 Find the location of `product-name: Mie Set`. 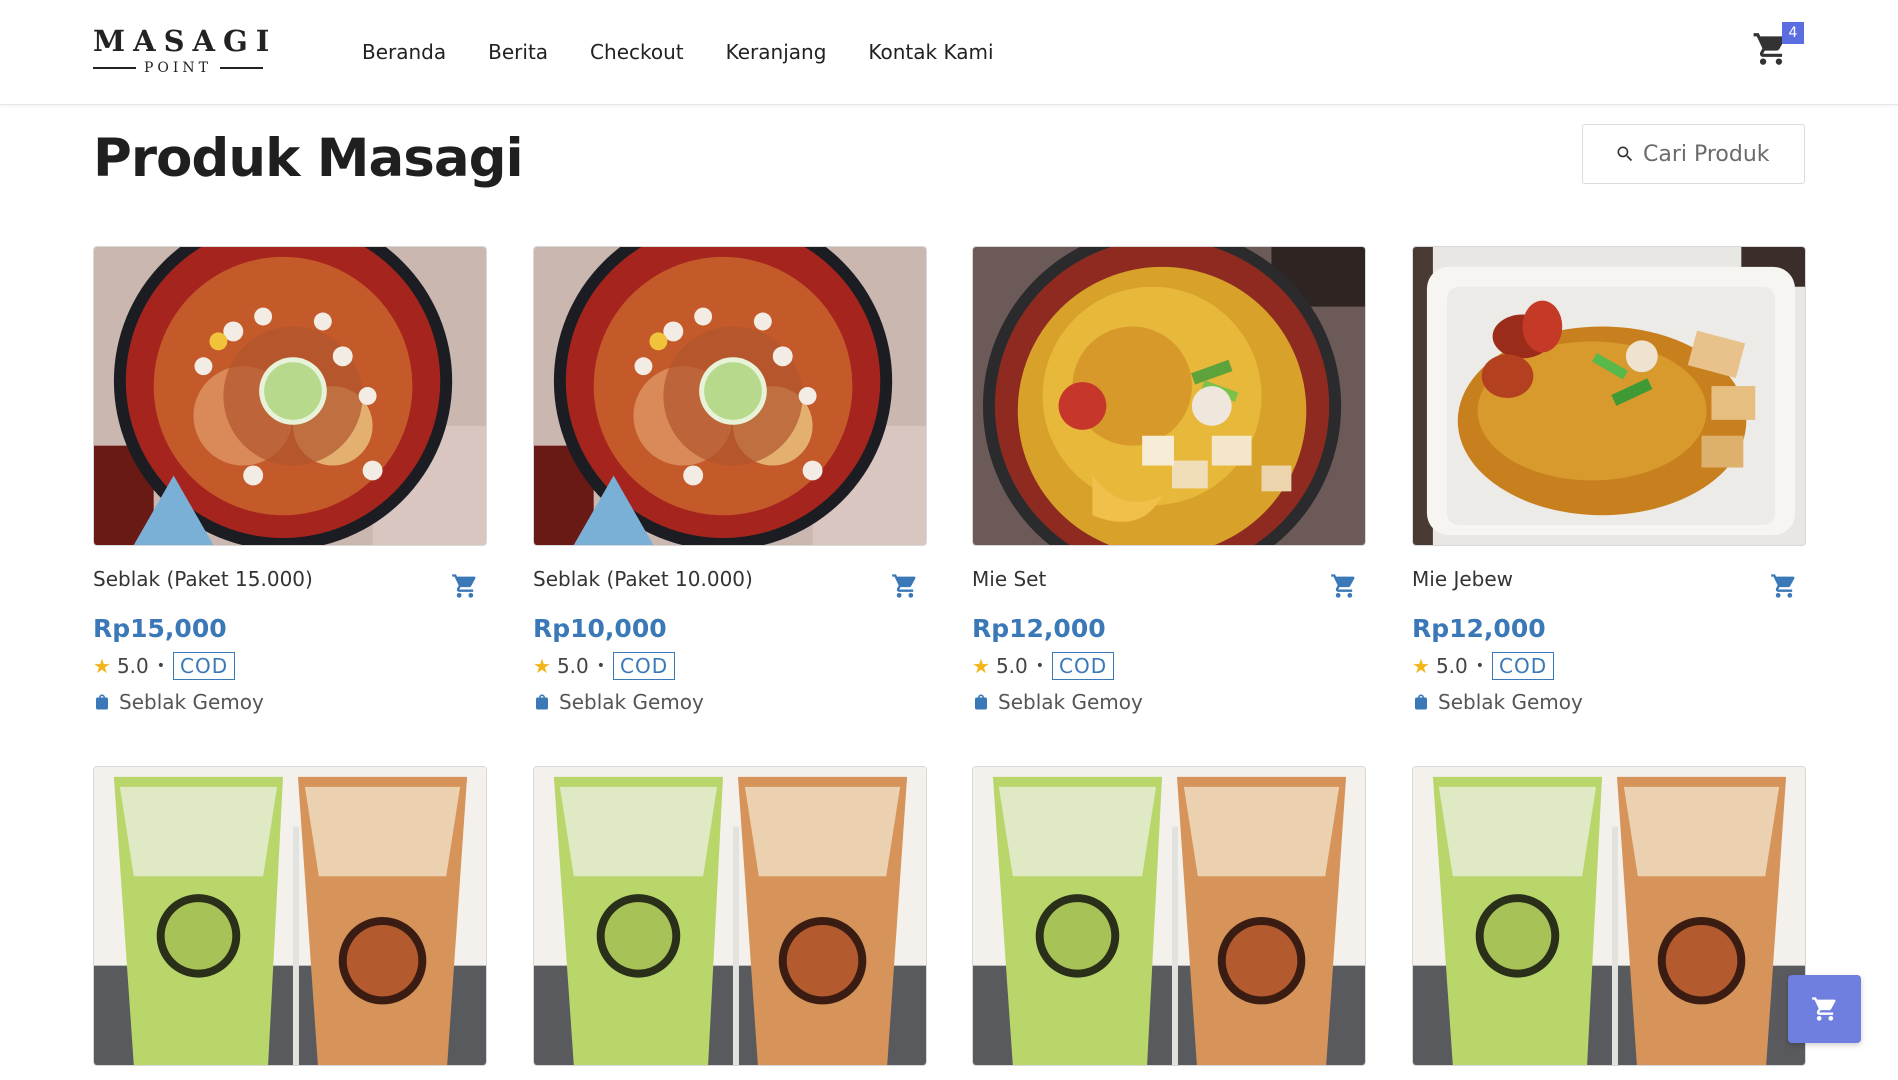

product-name: Mie Set is located at coordinates (1009, 579).